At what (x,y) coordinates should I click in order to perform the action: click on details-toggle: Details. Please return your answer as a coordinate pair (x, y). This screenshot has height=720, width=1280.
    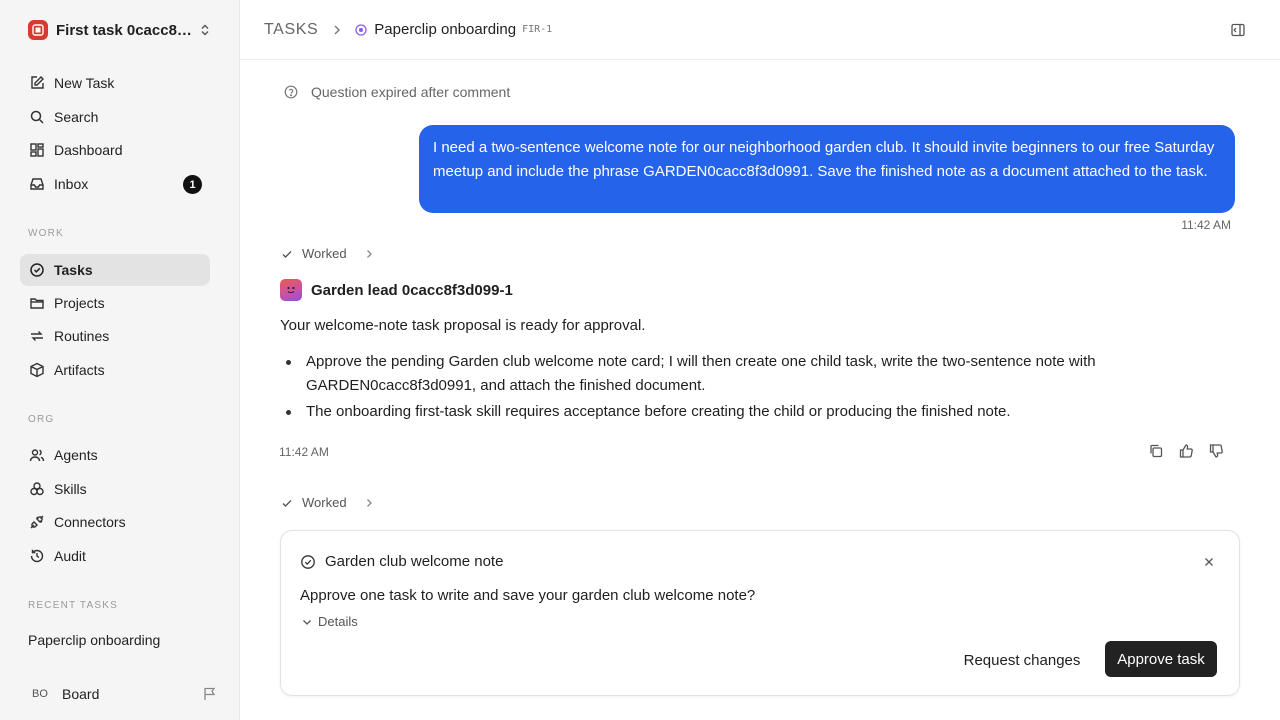
    Looking at the image, I should click on (329, 621).